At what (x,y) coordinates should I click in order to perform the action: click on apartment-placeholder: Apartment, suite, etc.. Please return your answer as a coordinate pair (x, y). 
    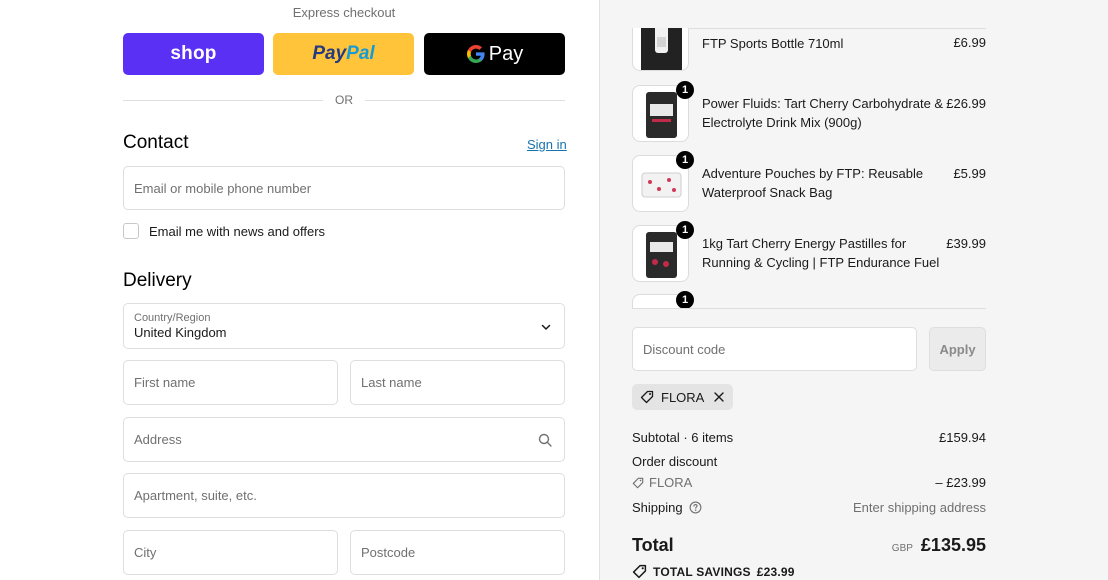
    Looking at the image, I should click on (195, 495).